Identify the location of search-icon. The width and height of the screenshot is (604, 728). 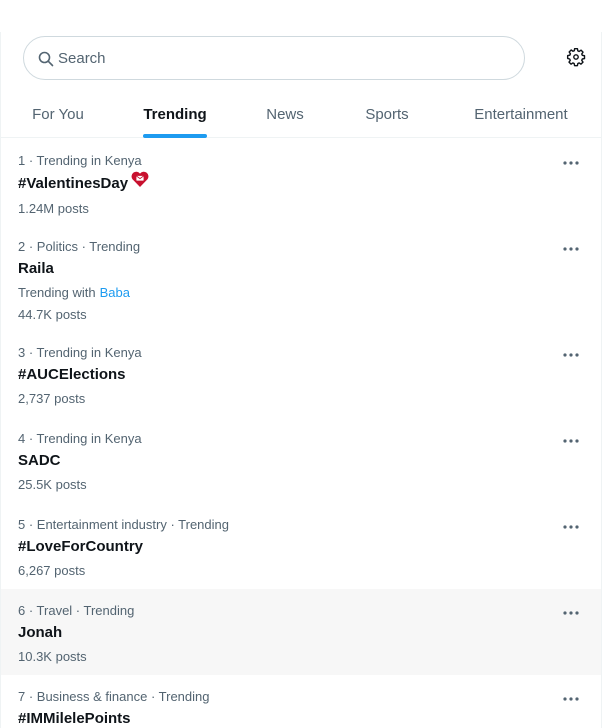
(46, 59).